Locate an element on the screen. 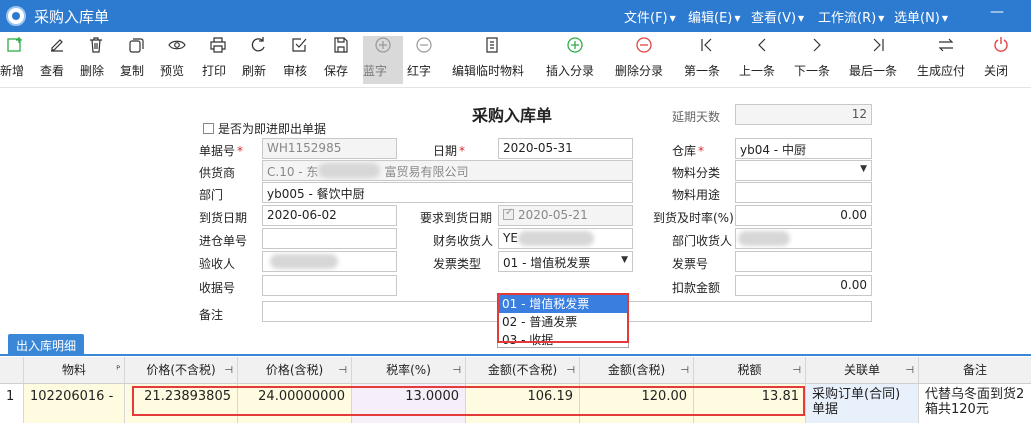  inbound-no-field is located at coordinates (329, 238).